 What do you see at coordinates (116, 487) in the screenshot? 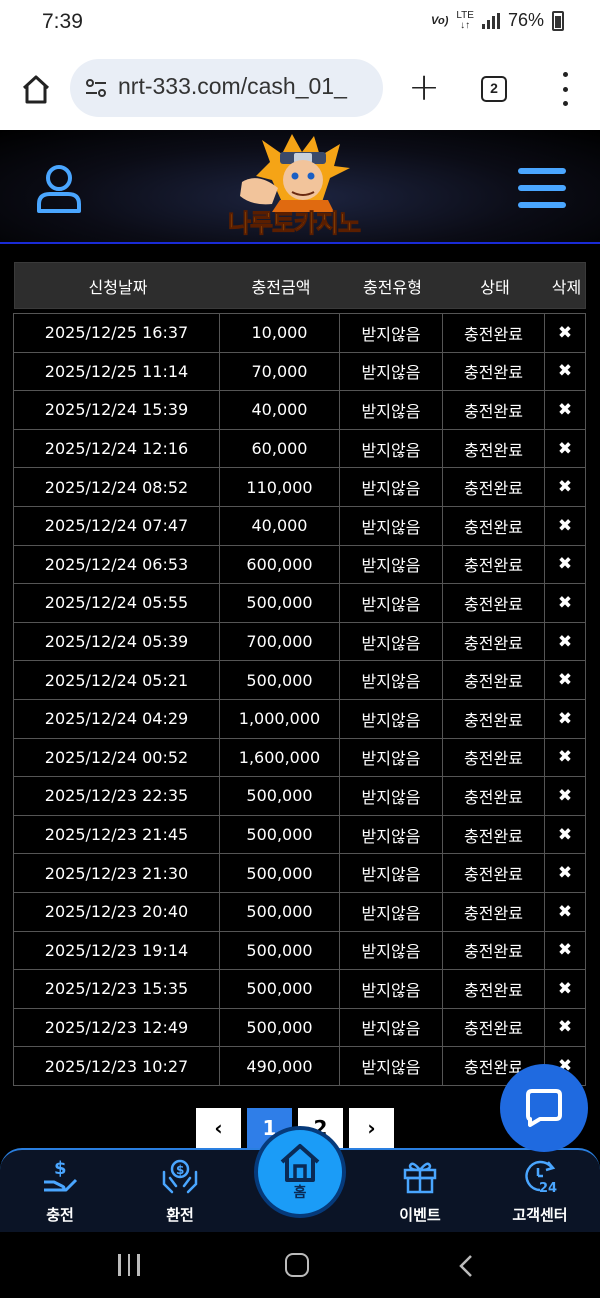
I see `cell-date: 2025/12/24 08:52` at bounding box center [116, 487].